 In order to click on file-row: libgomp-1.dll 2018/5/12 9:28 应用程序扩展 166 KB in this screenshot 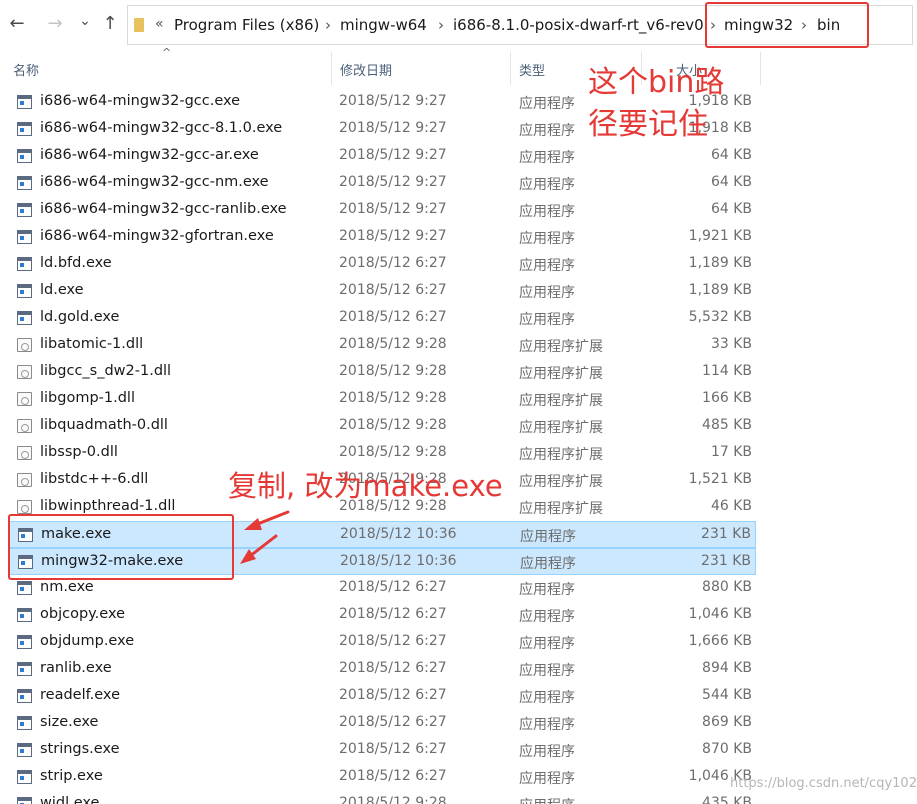, I will do `click(382, 399)`.